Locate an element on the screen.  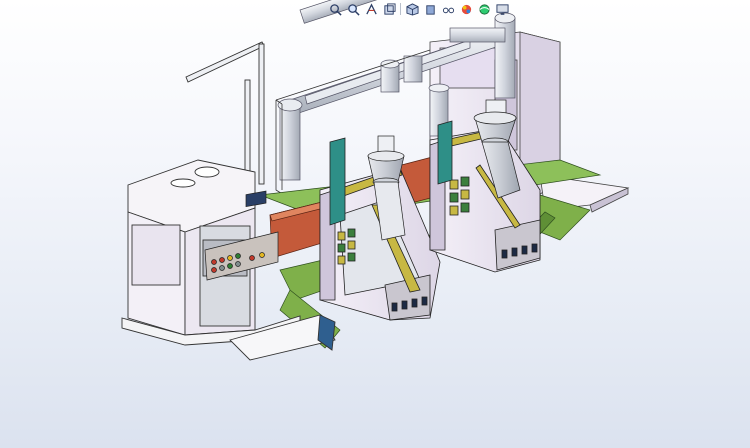
toolbar-separator is located at coordinates (400, 9).